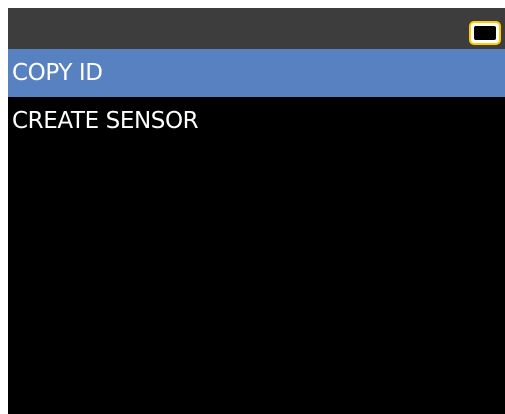 This screenshot has width=505, height=414. I want to click on menu-item-copy-id: COPY ID, so click(256, 73).